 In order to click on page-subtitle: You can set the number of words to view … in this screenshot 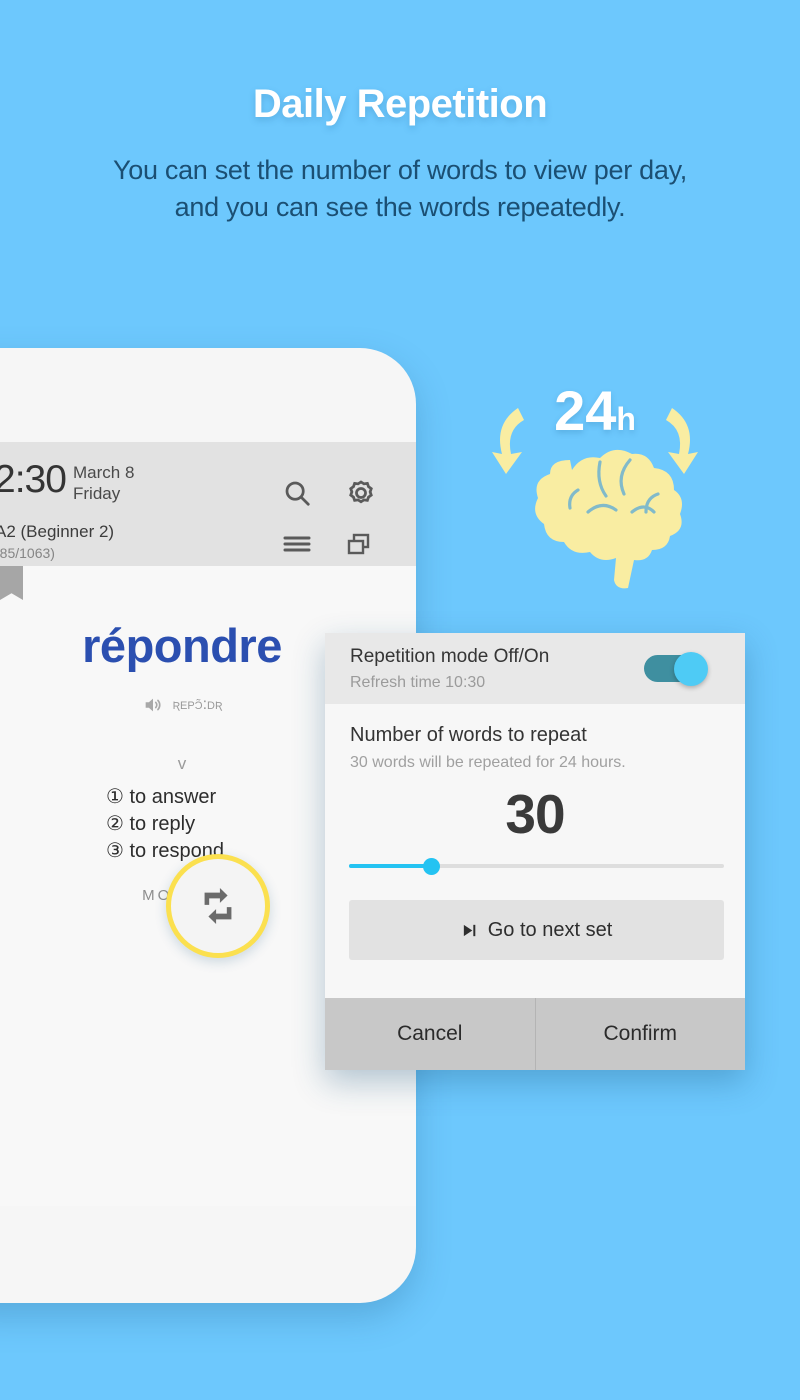, I will do `click(400, 189)`.